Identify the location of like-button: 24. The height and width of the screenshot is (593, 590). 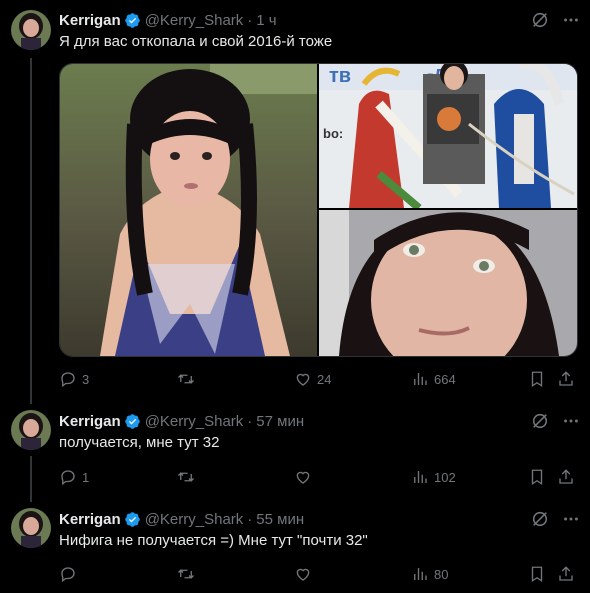
(312, 379).